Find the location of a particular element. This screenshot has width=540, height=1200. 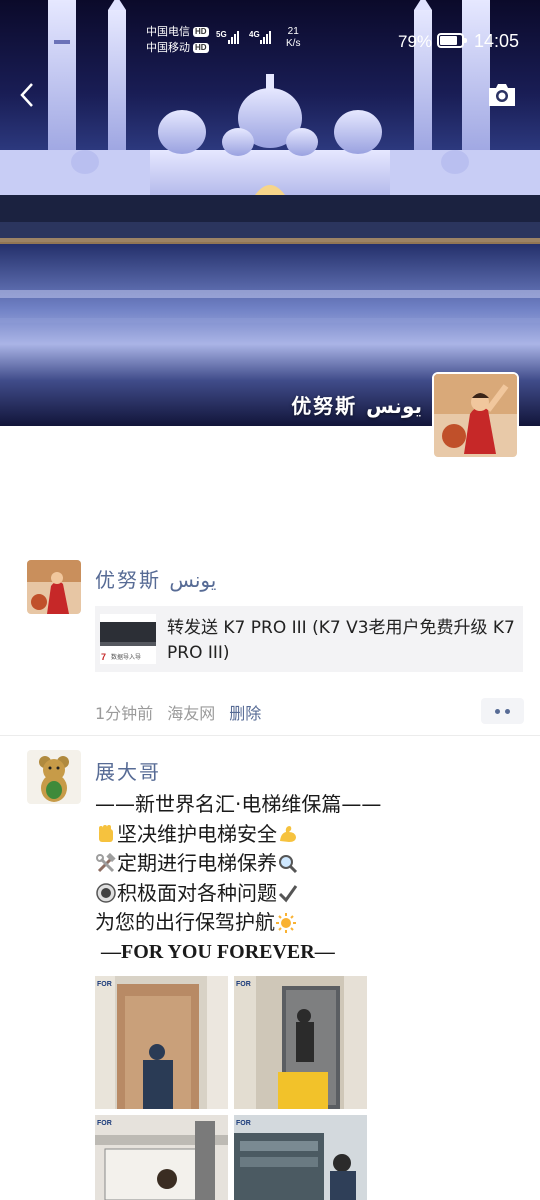

bear-figurine-avatar-image is located at coordinates (54, 777).